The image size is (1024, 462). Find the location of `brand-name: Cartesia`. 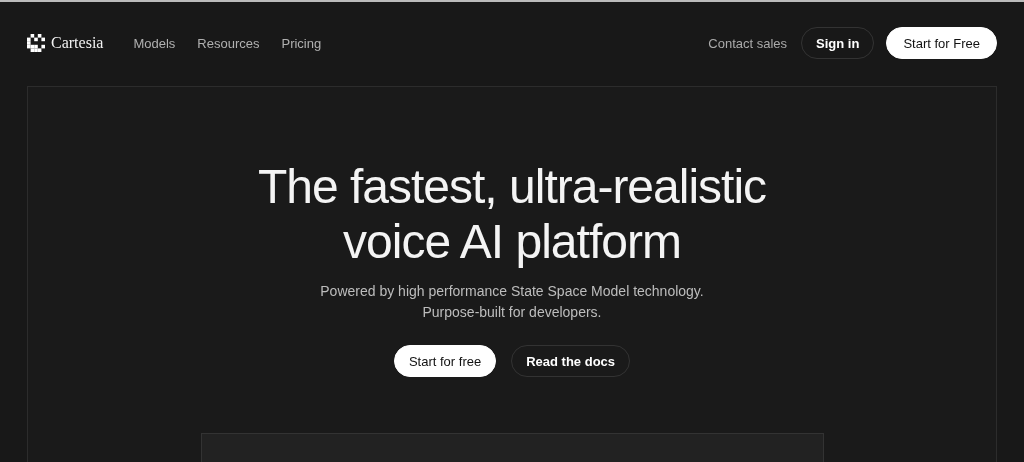

brand-name: Cartesia is located at coordinates (77, 43).